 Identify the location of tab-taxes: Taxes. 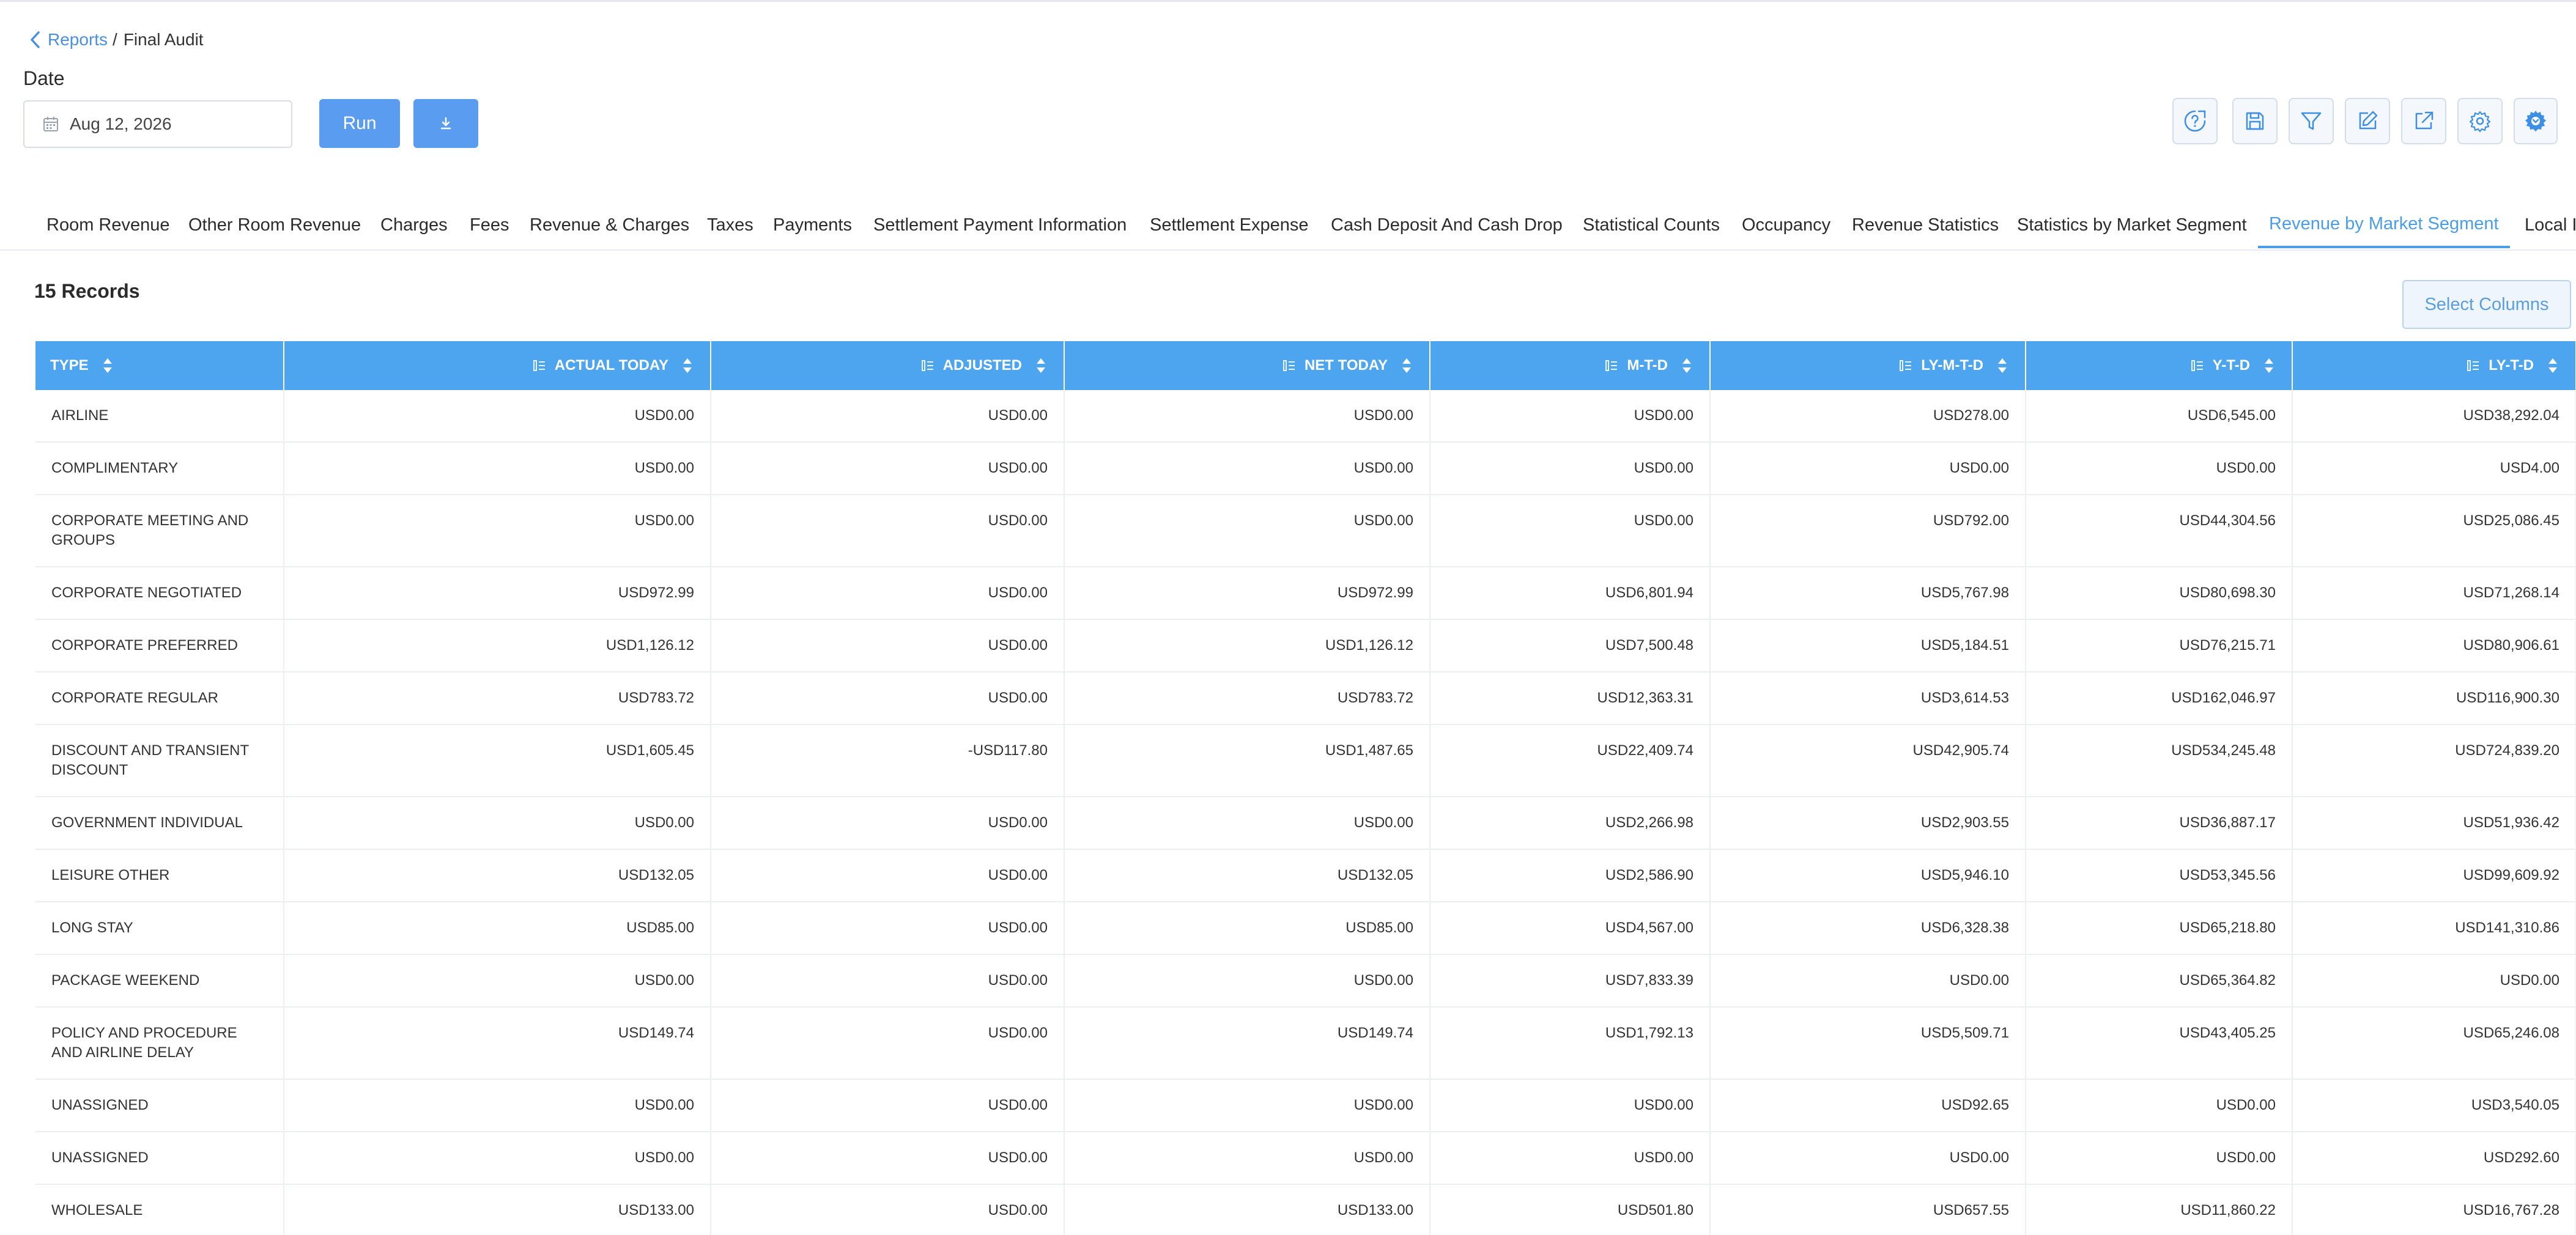
(730, 225).